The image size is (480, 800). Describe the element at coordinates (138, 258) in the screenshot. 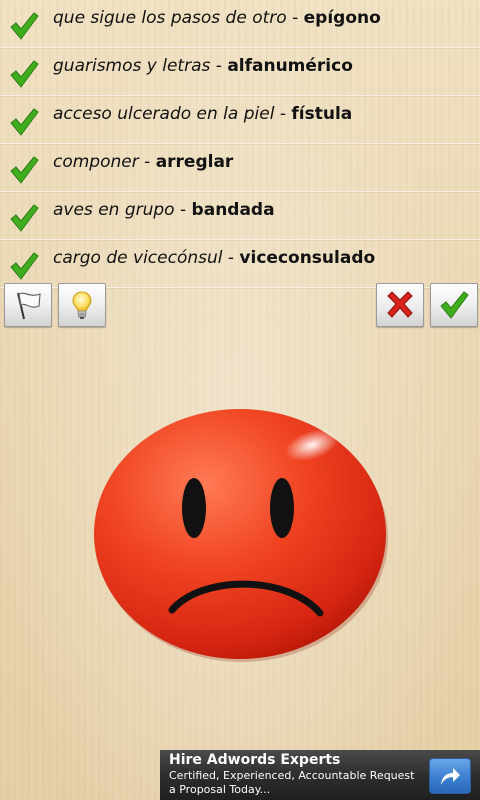

I see `item-definition: cargo de vicecónsul` at that location.